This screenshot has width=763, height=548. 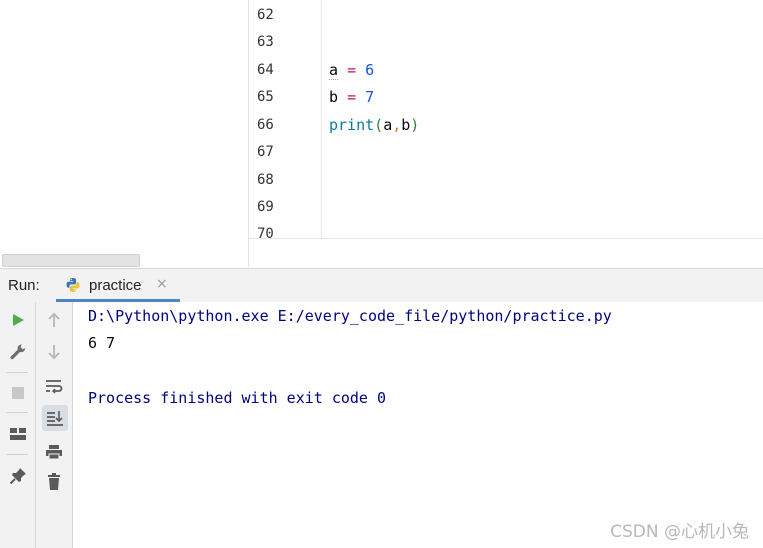 I want to click on pin-icon, so click(x=18, y=476).